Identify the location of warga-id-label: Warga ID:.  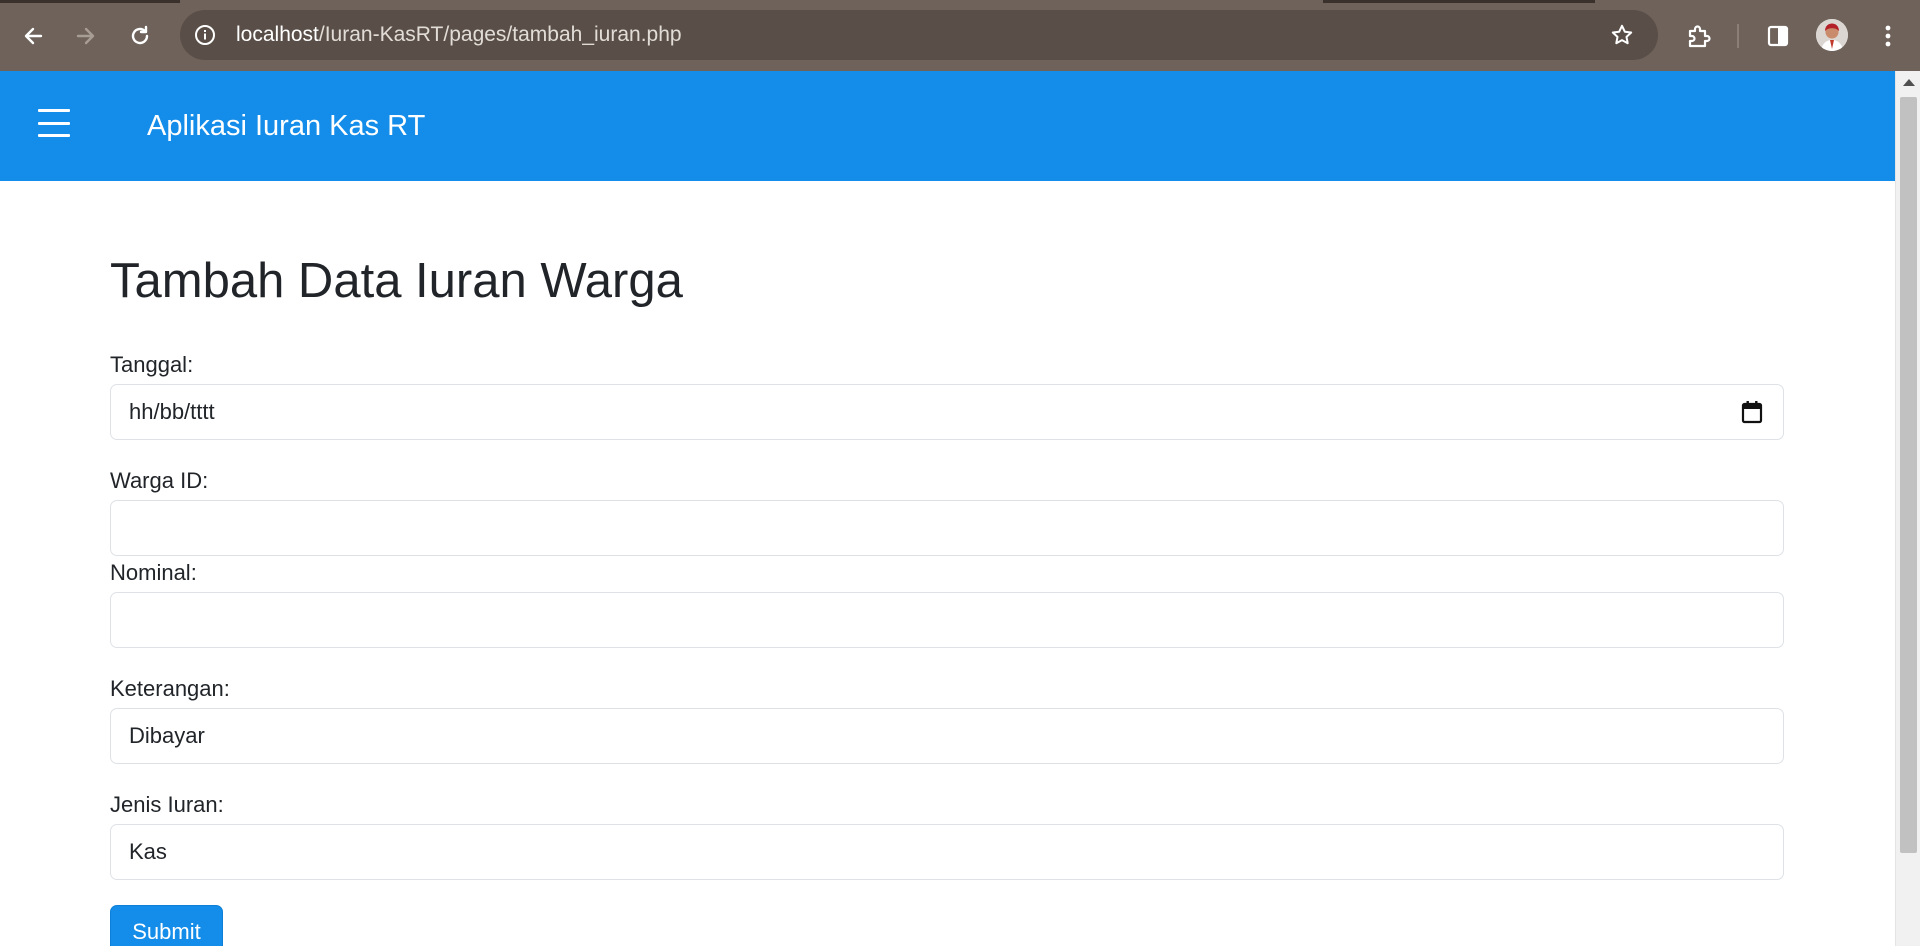
(159, 480).